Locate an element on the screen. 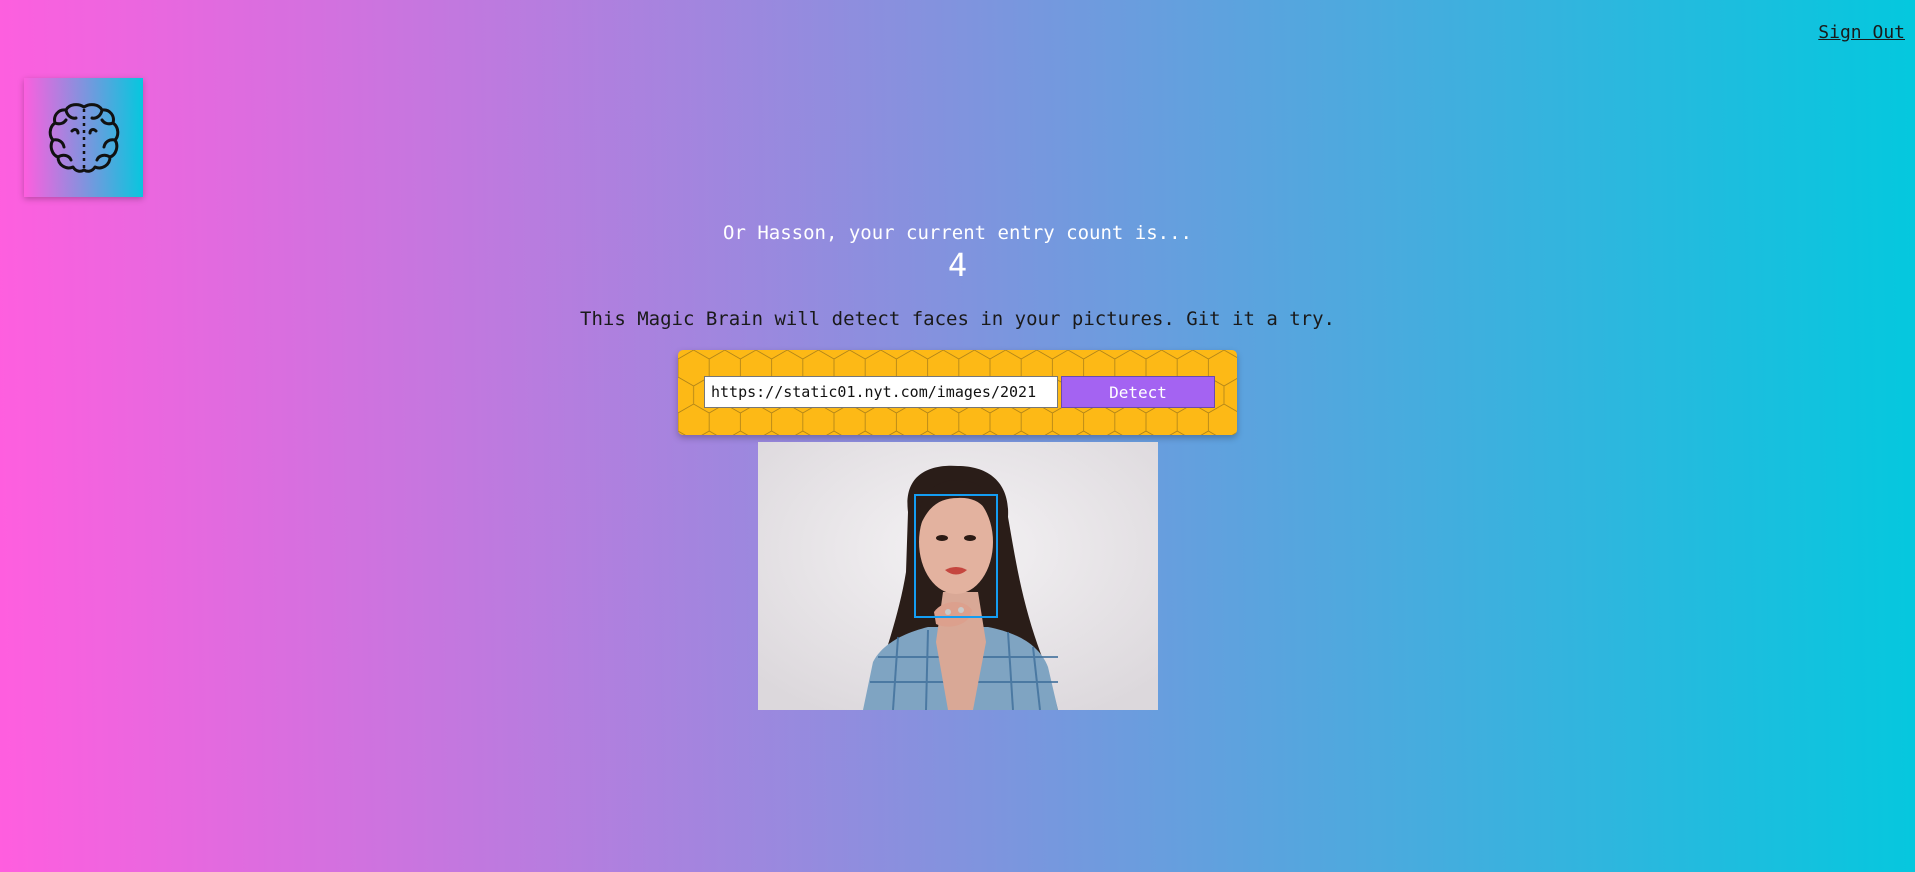  brain-icon is located at coordinates (83, 137).